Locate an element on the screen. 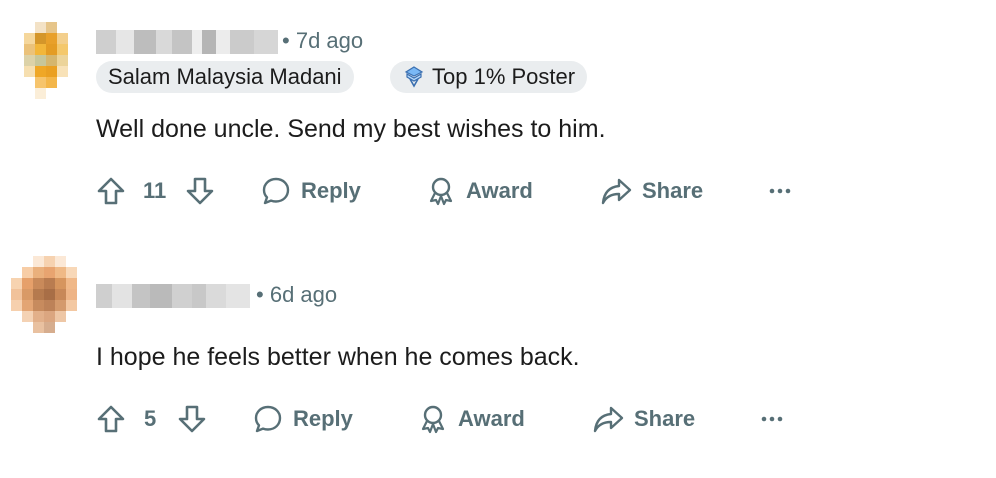 Image resolution: width=996 pixels, height=478 pixels. comment-actions: 11 Reply Award Share is located at coordinates (456, 191).